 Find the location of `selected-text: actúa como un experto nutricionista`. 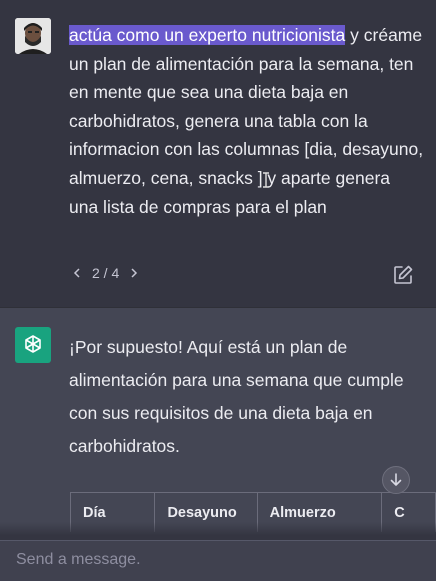

selected-text: actúa como un experto nutricionista is located at coordinates (207, 35).